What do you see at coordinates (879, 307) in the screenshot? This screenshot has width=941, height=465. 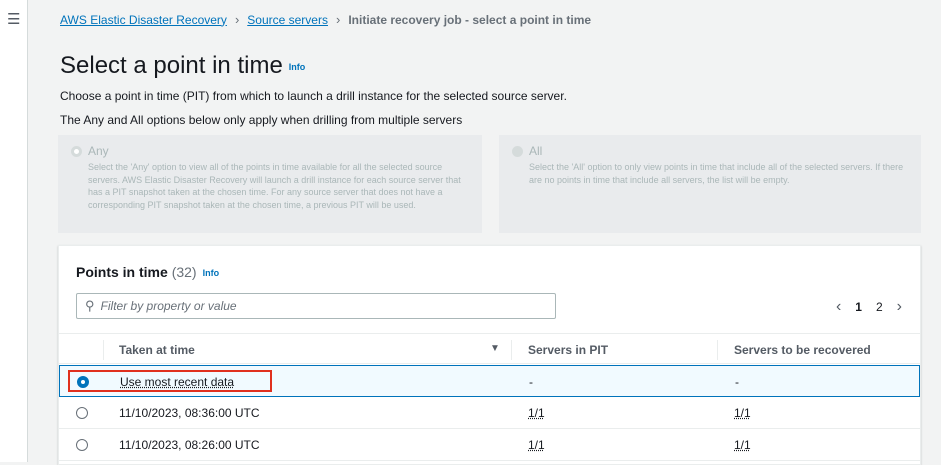 I see `page-2: 2` at bounding box center [879, 307].